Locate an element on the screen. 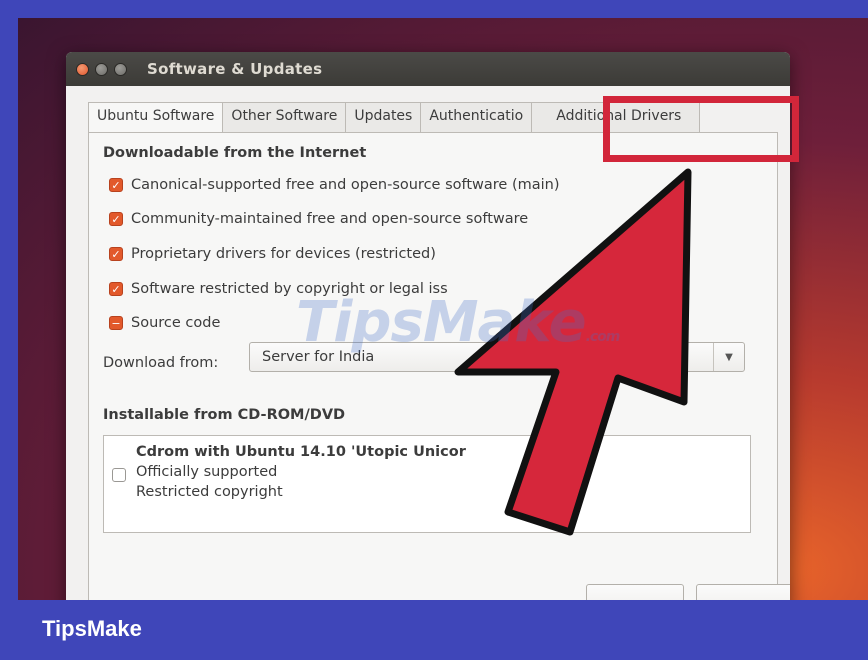 The width and height of the screenshot is (868, 660). watermark-text: TipsMake is located at coordinates (441, 322).